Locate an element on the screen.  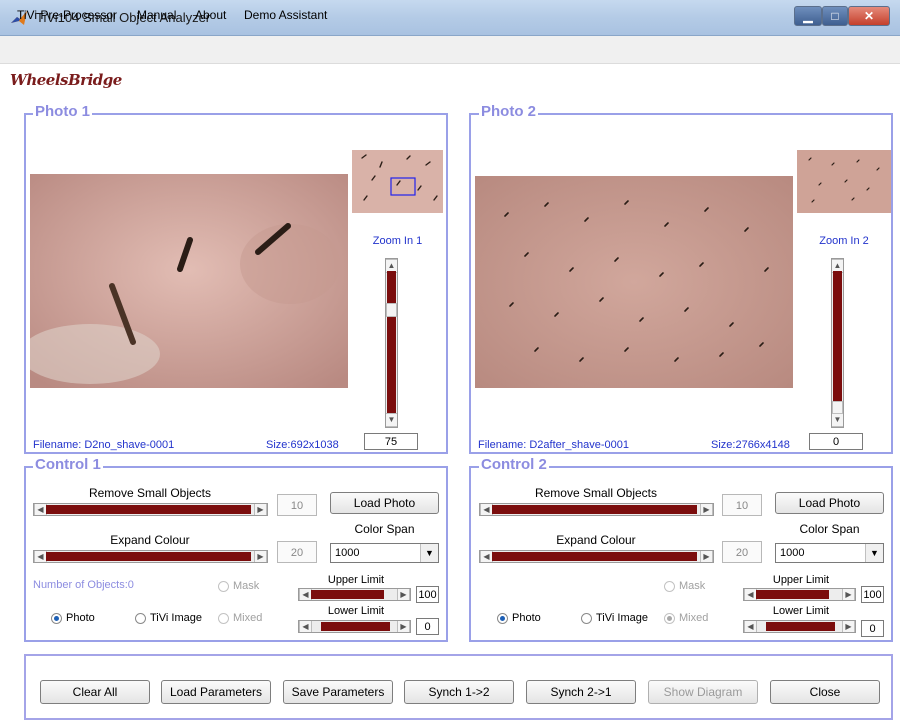
expand-colour-slider-1: ◀ ▶ is located at coordinates (150, 556).